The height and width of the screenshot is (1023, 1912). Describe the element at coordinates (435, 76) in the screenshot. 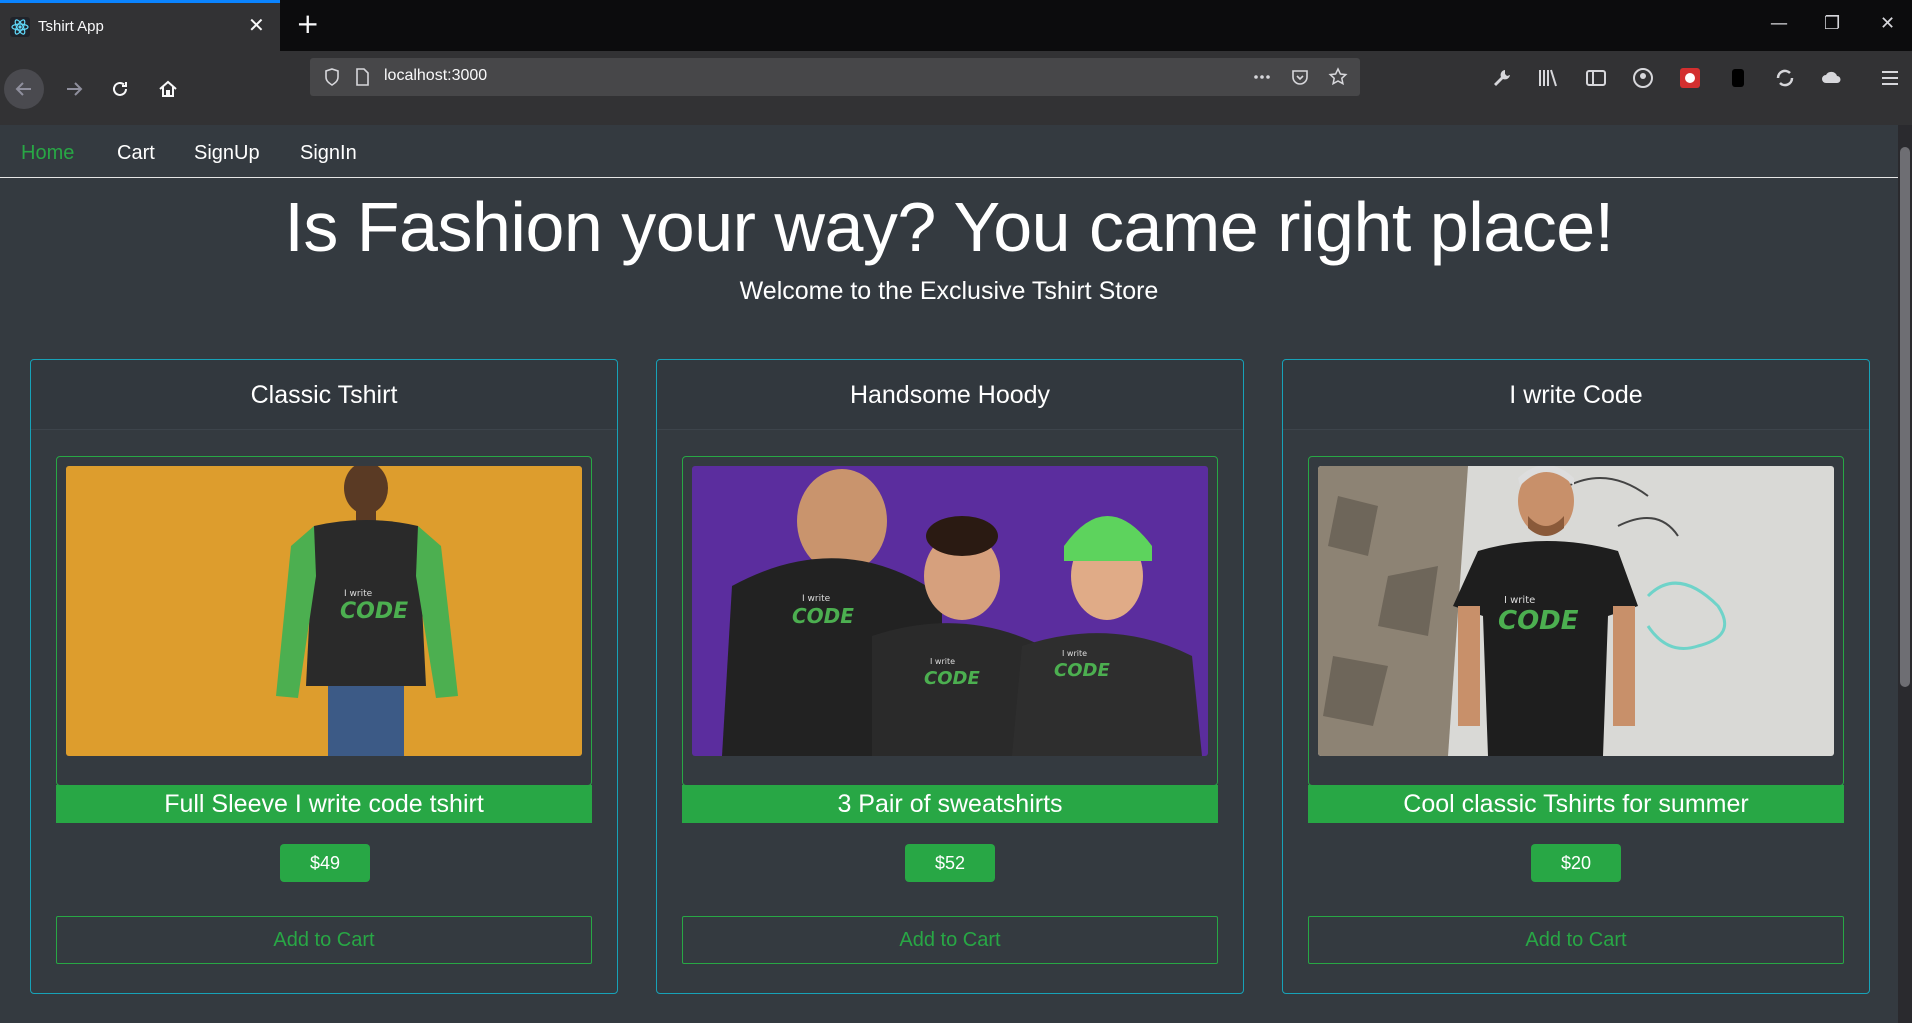

I see `url-text: localhost:3000` at that location.